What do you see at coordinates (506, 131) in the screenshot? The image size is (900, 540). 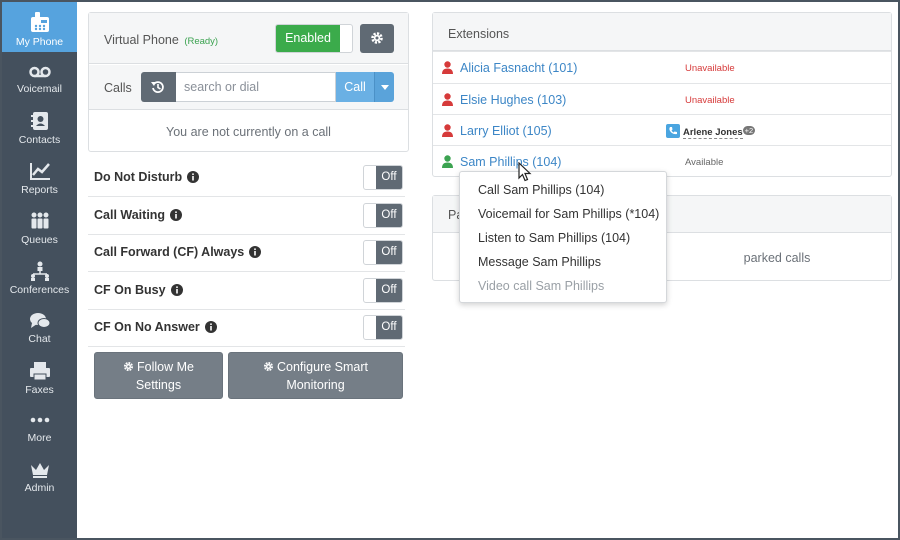 I see `extension-name: Larry Elliot (105)` at bounding box center [506, 131].